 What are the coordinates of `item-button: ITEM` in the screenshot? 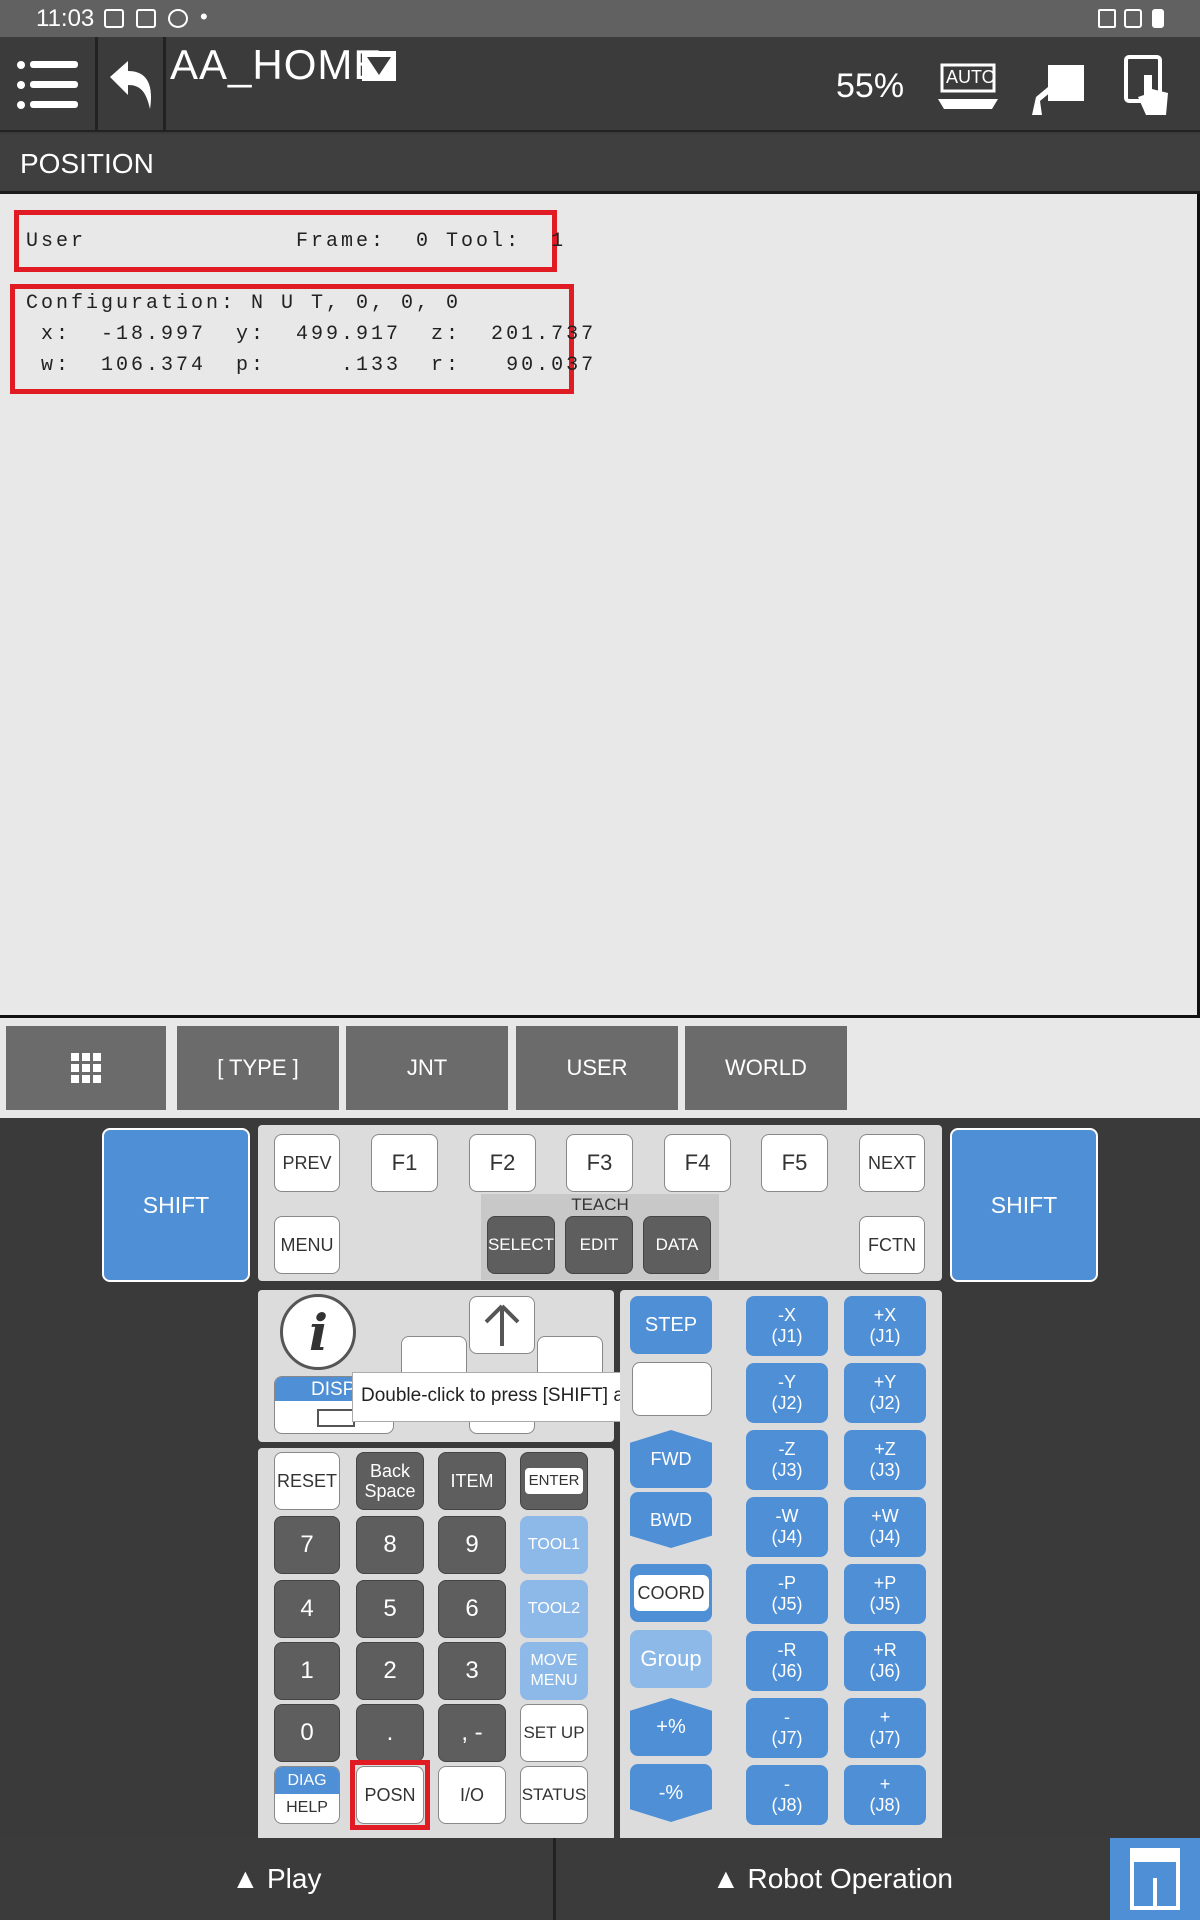 It's located at (472, 1481).